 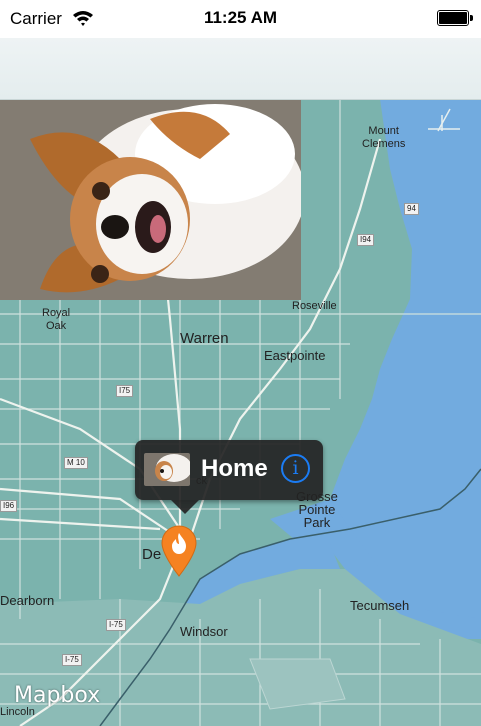 I want to click on annotation-callout: Home i, so click(x=229, y=477).